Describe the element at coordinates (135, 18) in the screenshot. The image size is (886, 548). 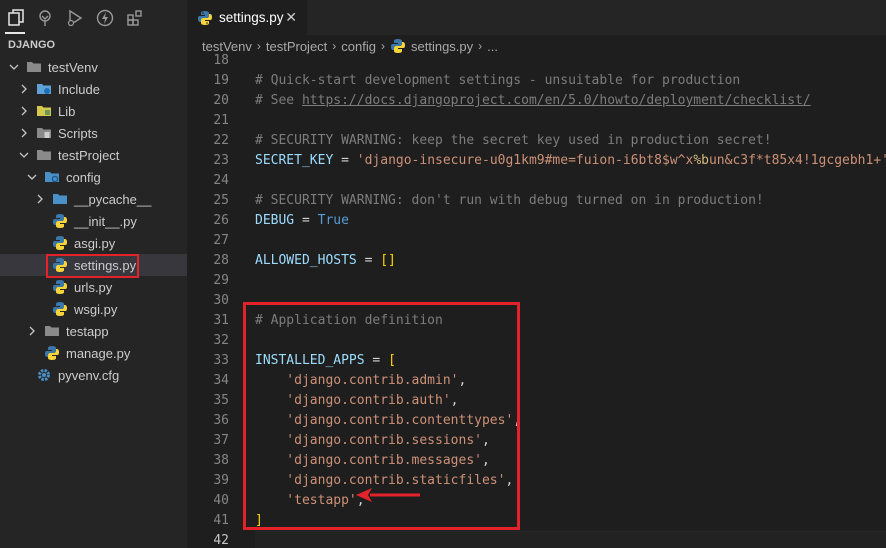
I see `extensions-icon` at that location.